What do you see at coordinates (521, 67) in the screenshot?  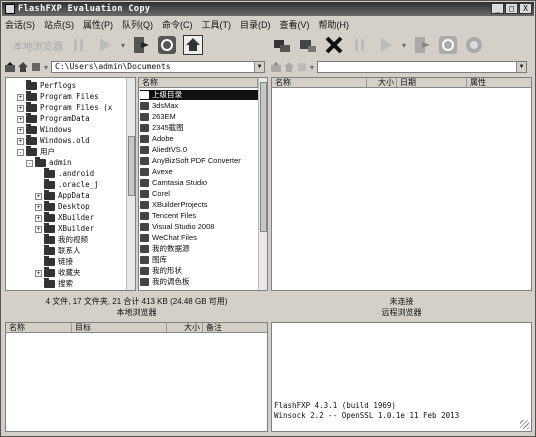 I see `chevron-down-icon: ▼` at bounding box center [521, 67].